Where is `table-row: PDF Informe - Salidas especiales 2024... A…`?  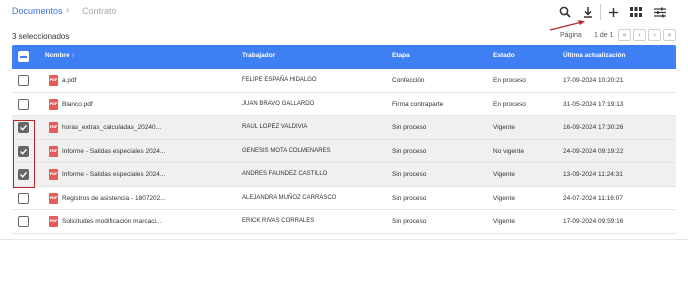
table-row: PDF Informe - Salidas especiales 2024... A… is located at coordinates (344, 175).